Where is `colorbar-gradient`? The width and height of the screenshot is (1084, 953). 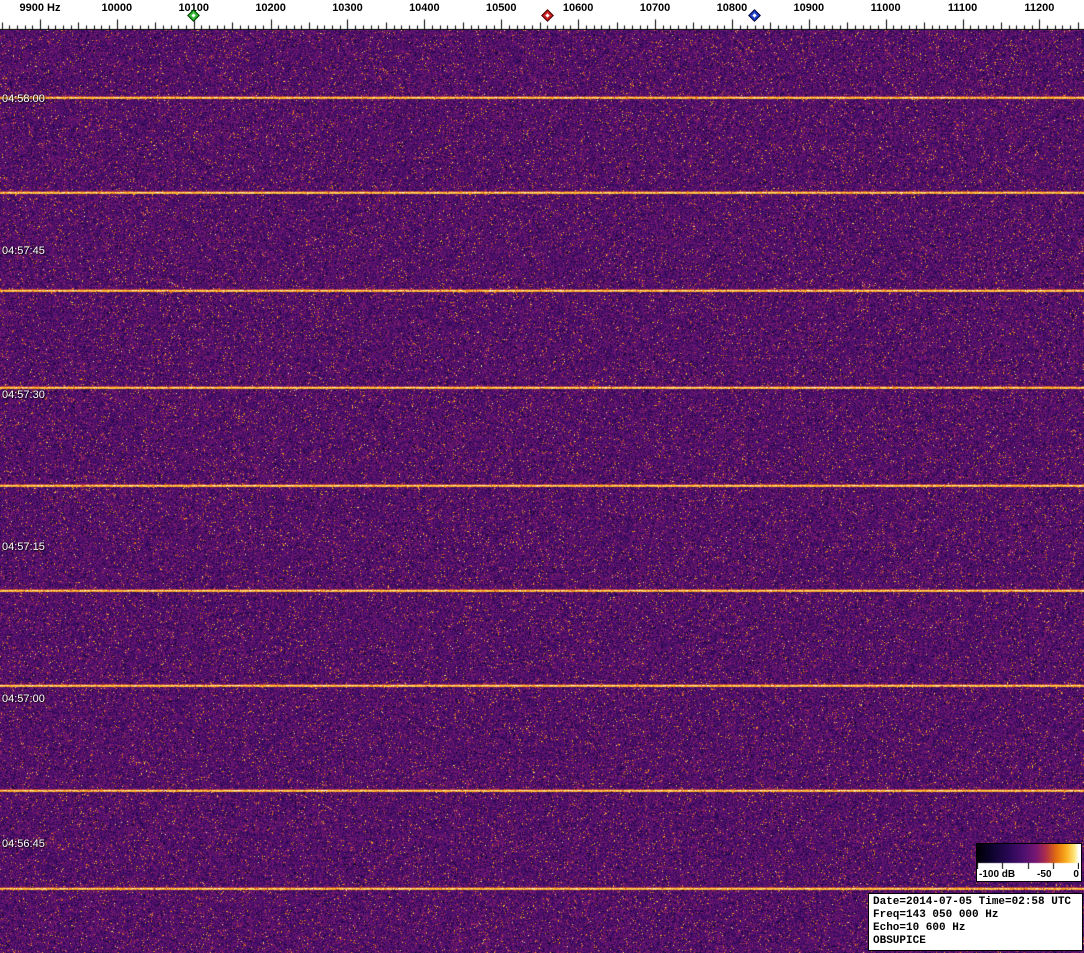
colorbar-gradient is located at coordinates (1028, 856).